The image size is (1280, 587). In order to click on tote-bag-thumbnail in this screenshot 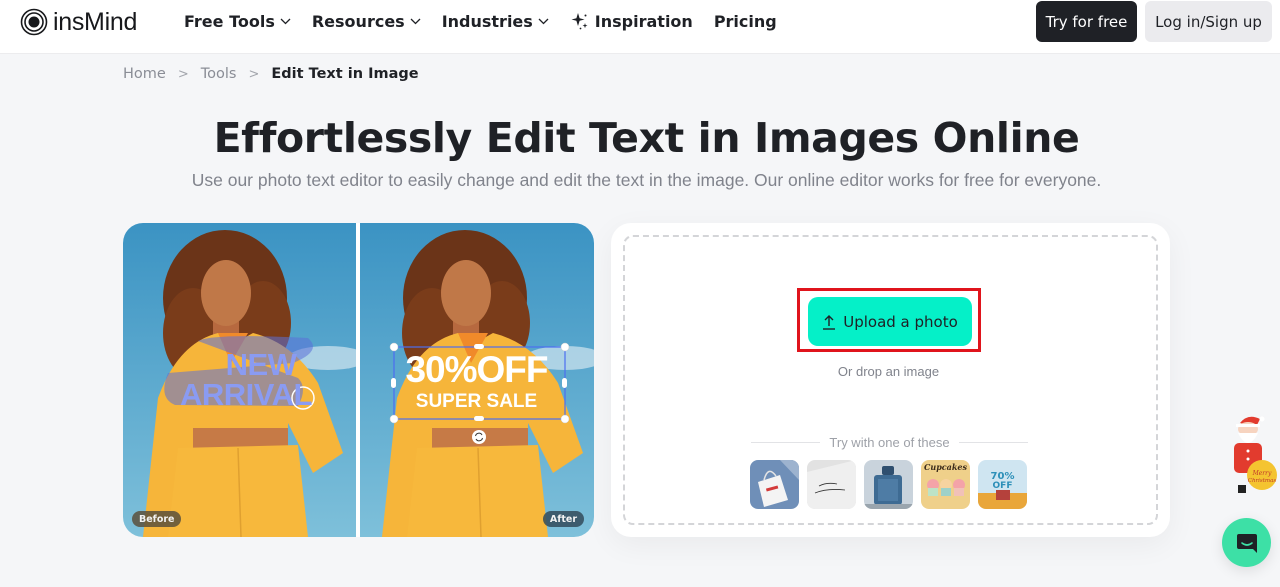, I will do `click(774, 484)`.